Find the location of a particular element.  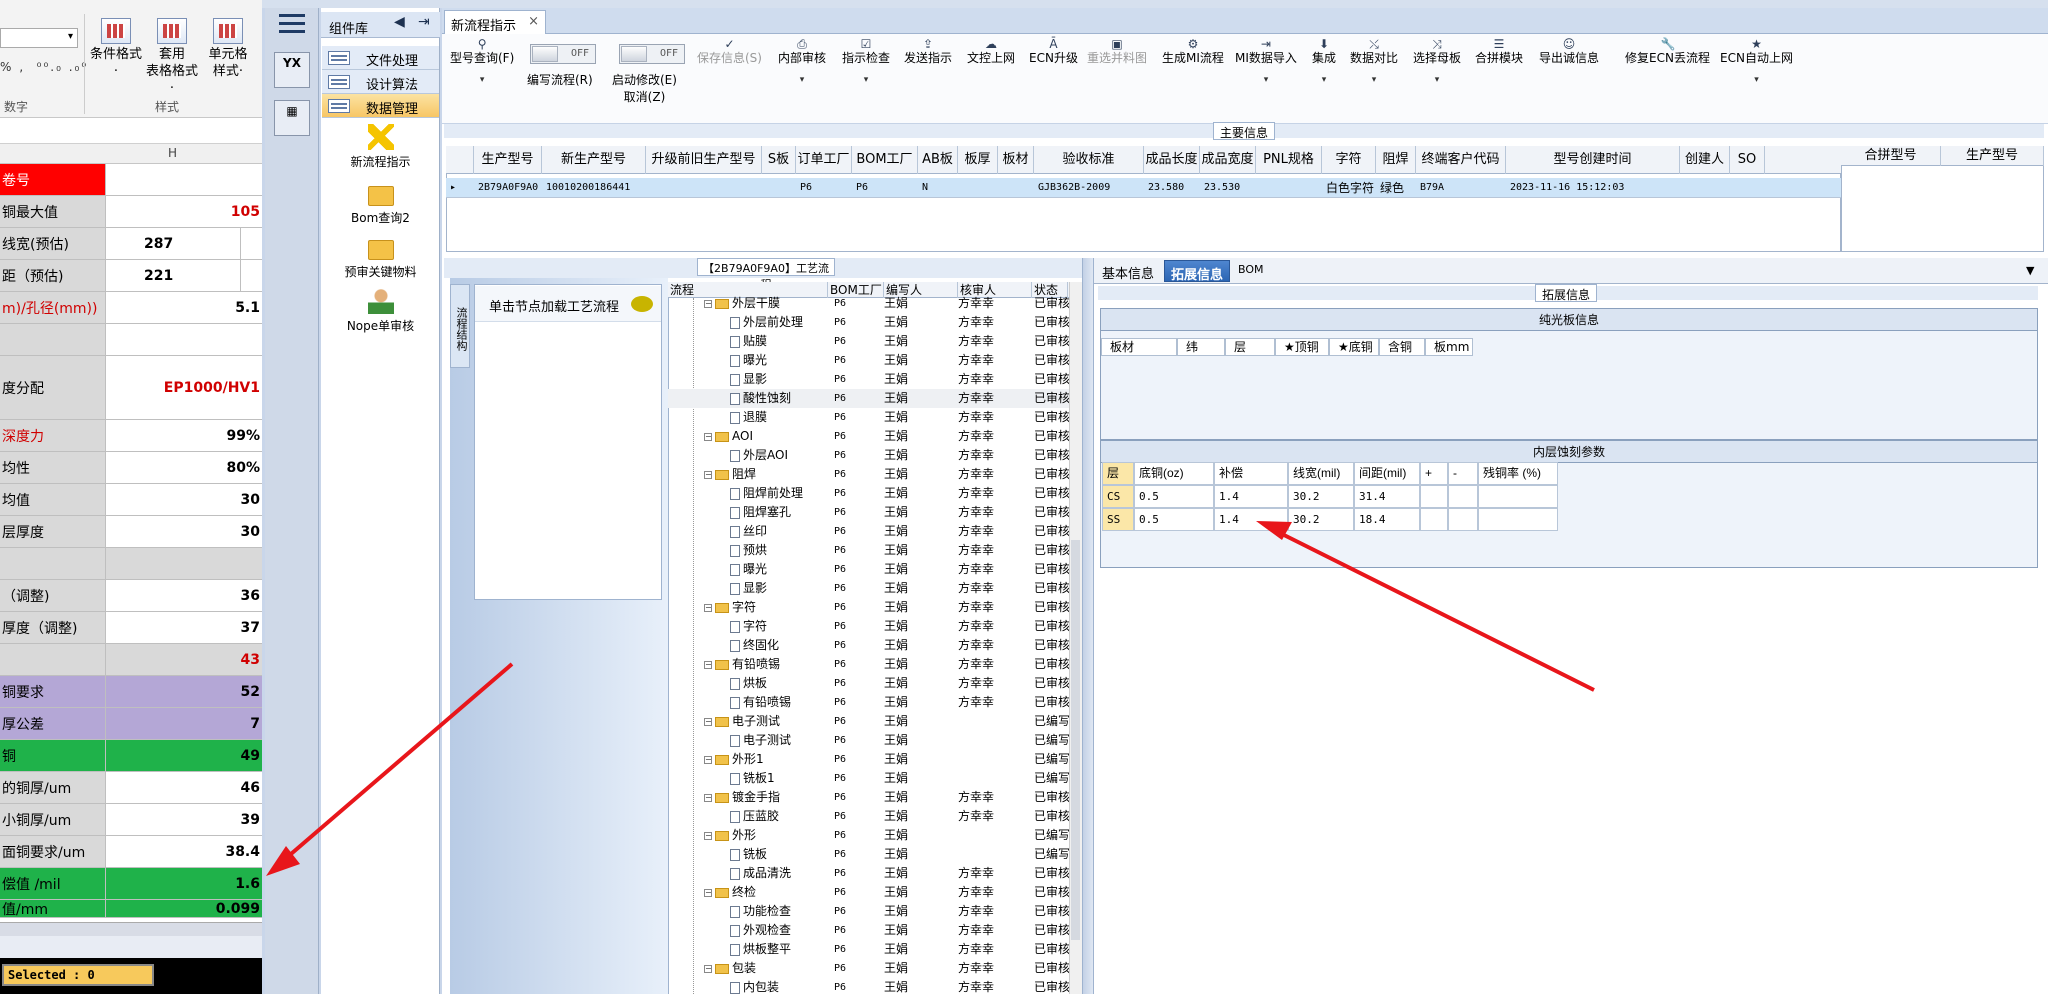

table-cell: N is located at coordinates (940, 188).